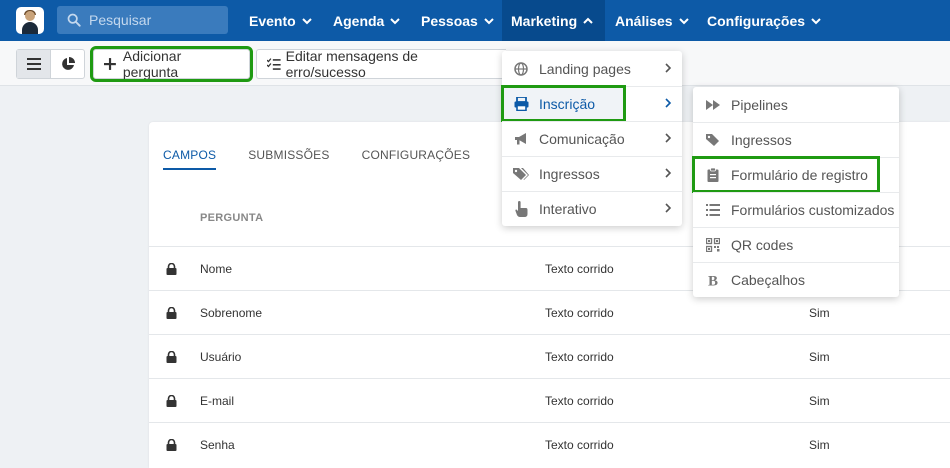  I want to click on tab-campos: CAMPOS, so click(190, 159).